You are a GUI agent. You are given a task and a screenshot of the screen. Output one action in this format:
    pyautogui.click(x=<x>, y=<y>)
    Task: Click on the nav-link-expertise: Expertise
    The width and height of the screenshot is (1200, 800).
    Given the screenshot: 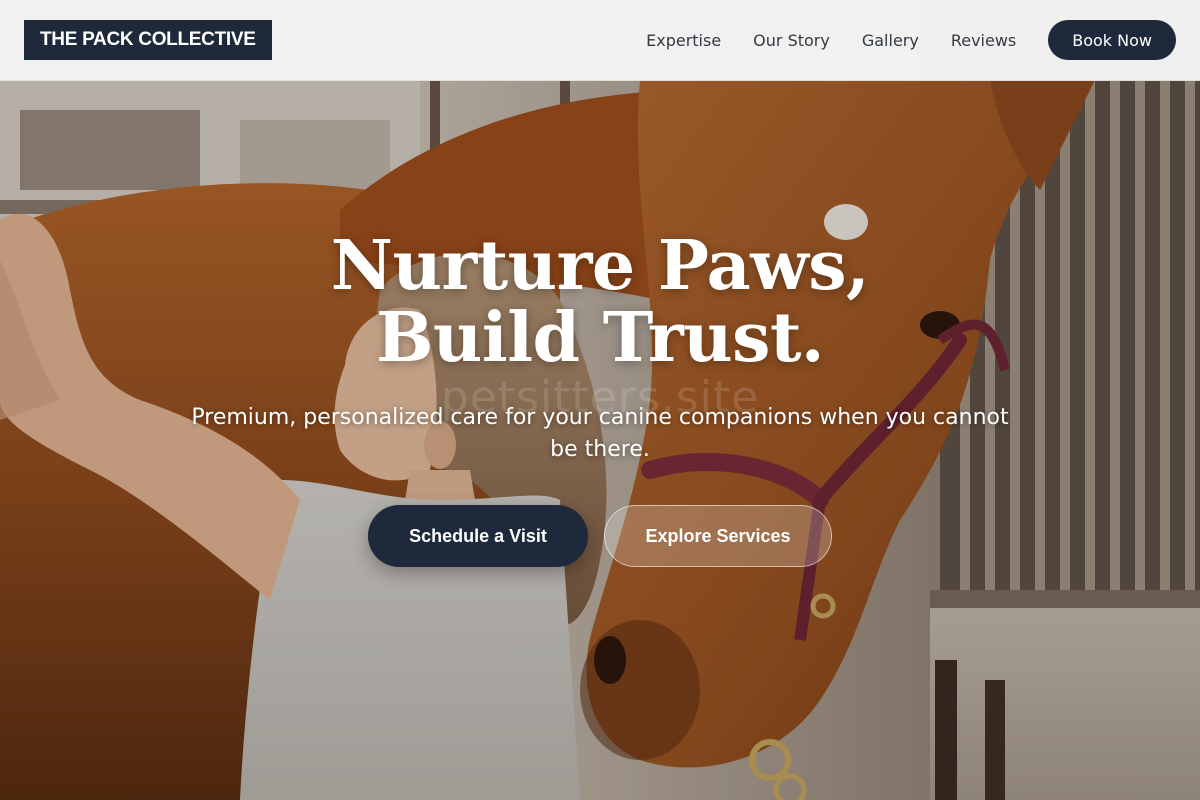 What is the action you would take?
    pyautogui.click(x=683, y=40)
    